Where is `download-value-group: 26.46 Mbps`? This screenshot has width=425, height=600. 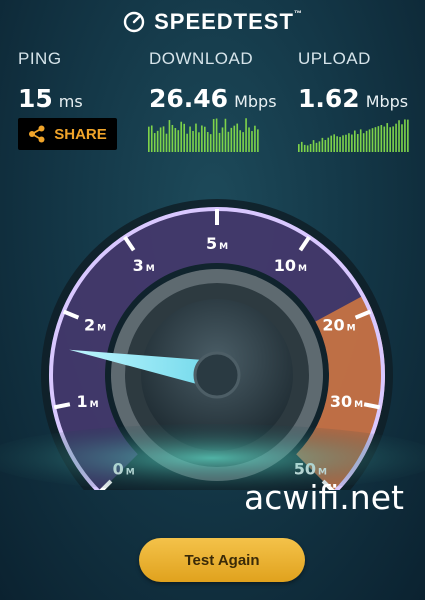 download-value-group: 26.46 Mbps is located at coordinates (213, 98).